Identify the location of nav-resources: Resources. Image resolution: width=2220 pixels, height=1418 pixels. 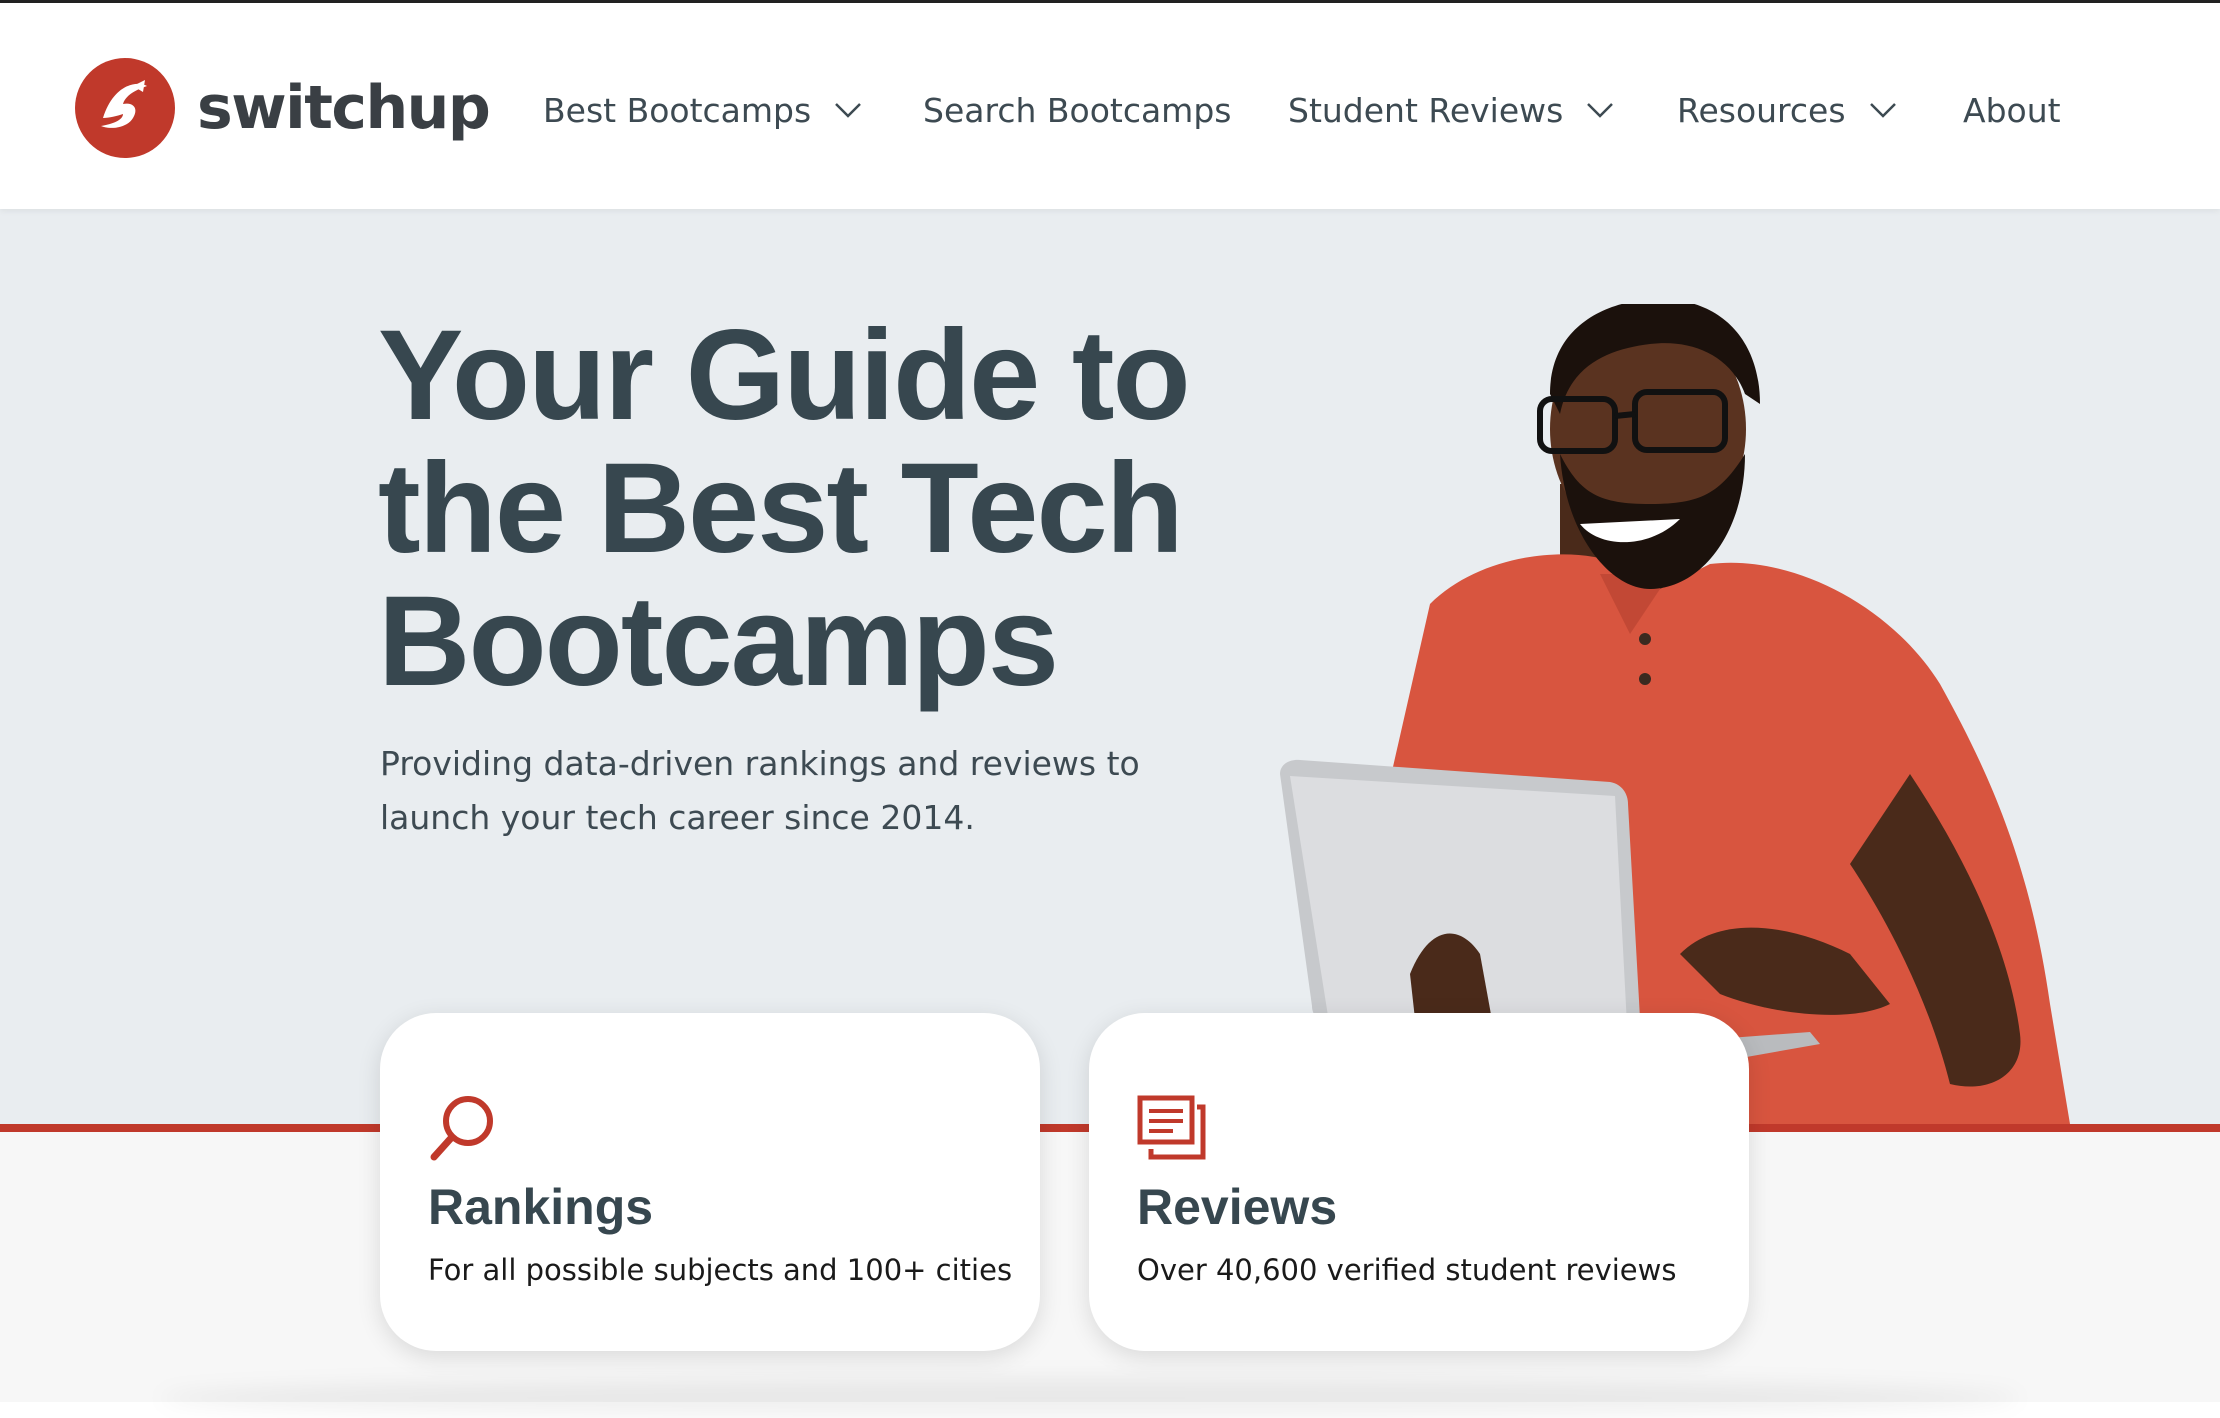
(1787, 110).